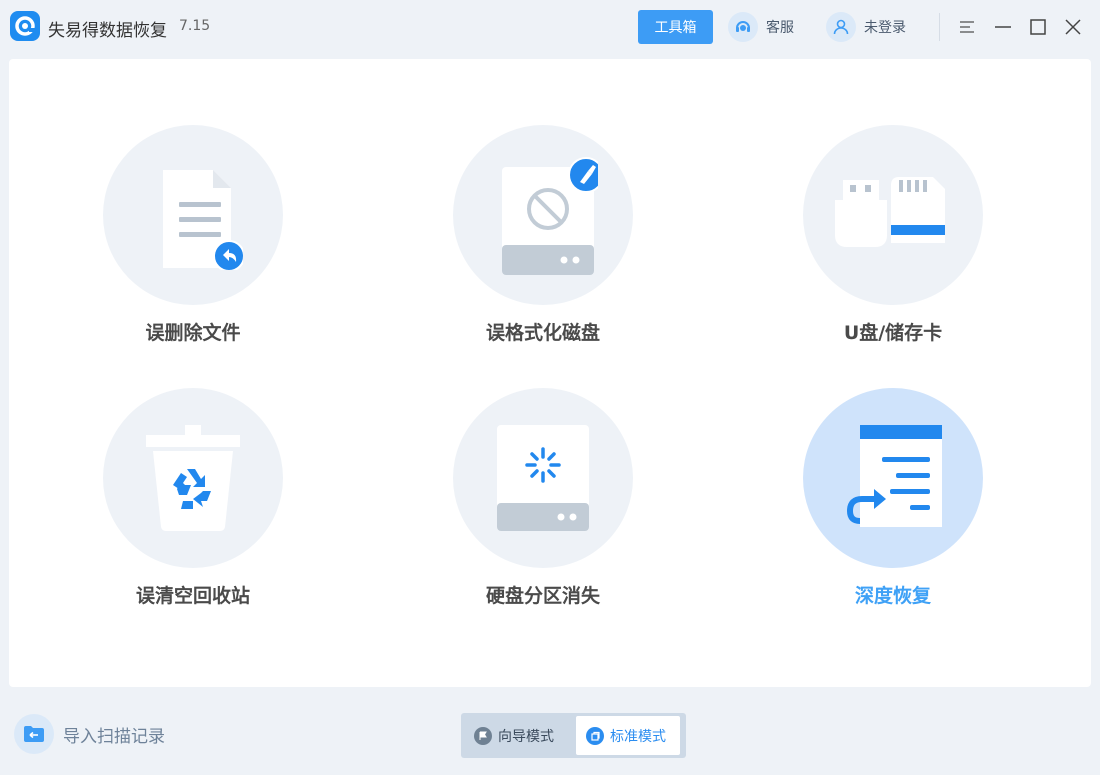 The image size is (1100, 775). I want to click on lost-partition-icon, so click(543, 478).